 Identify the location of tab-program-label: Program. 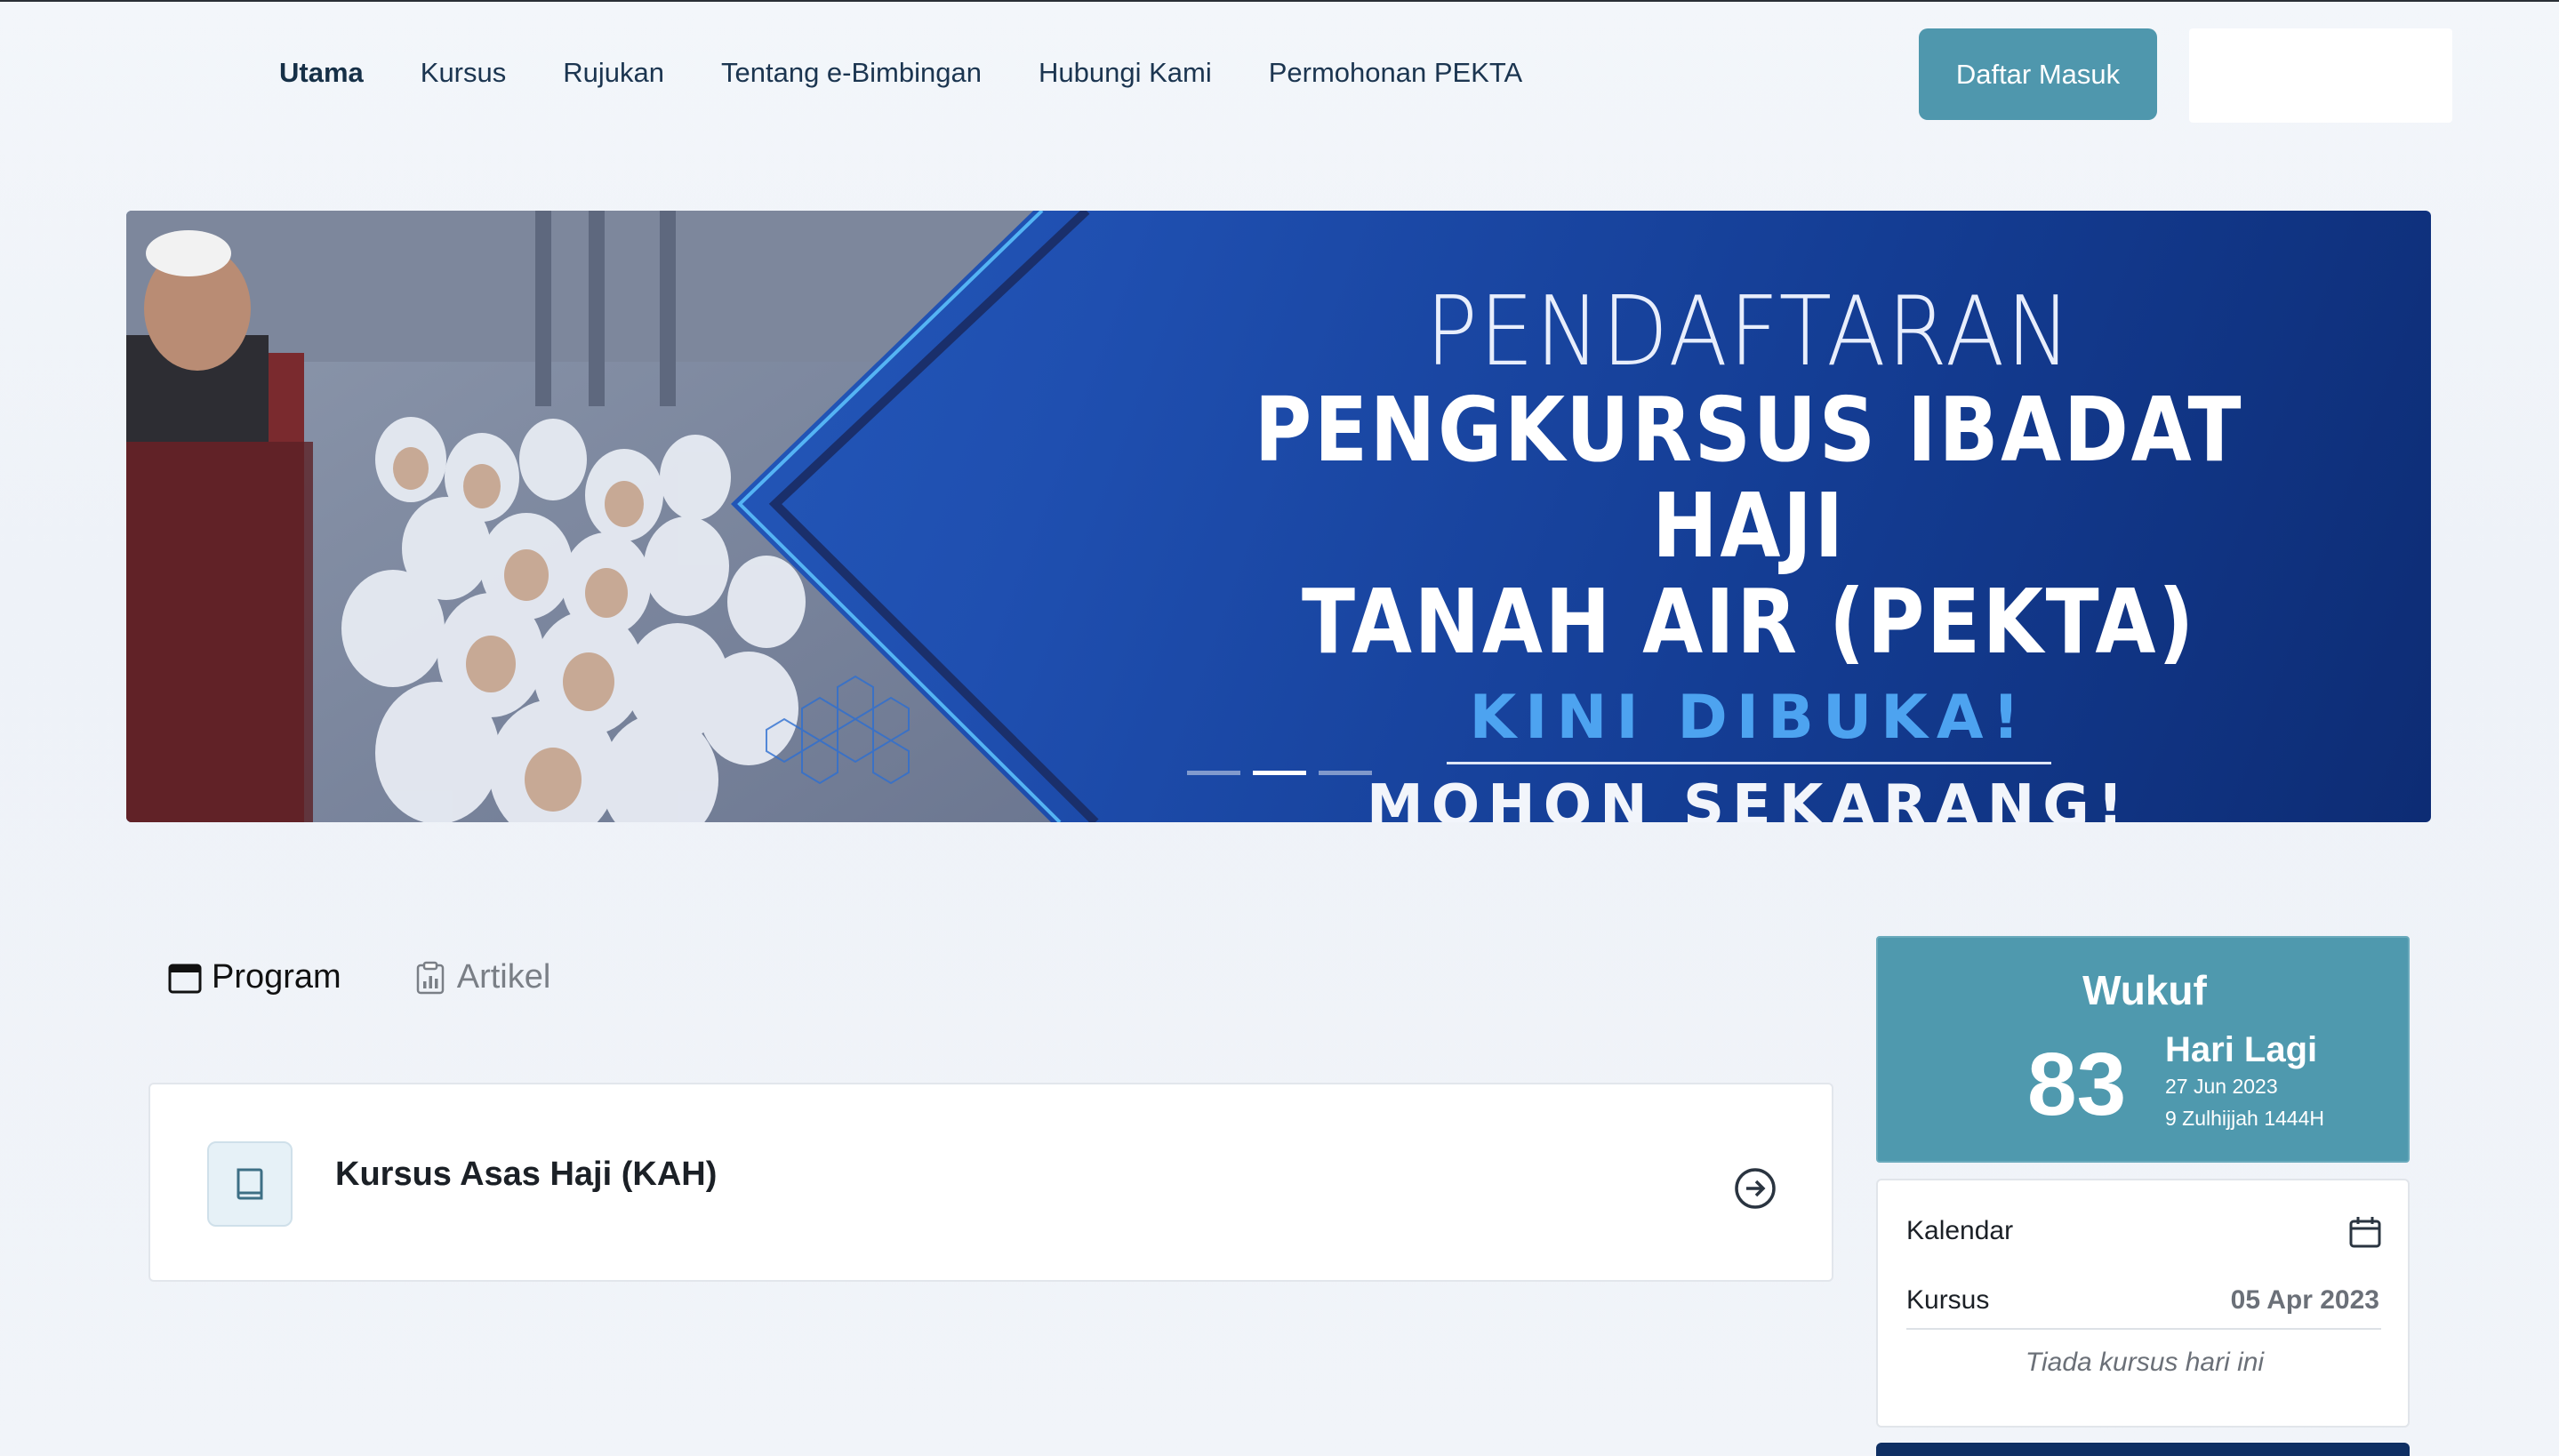
(276, 977).